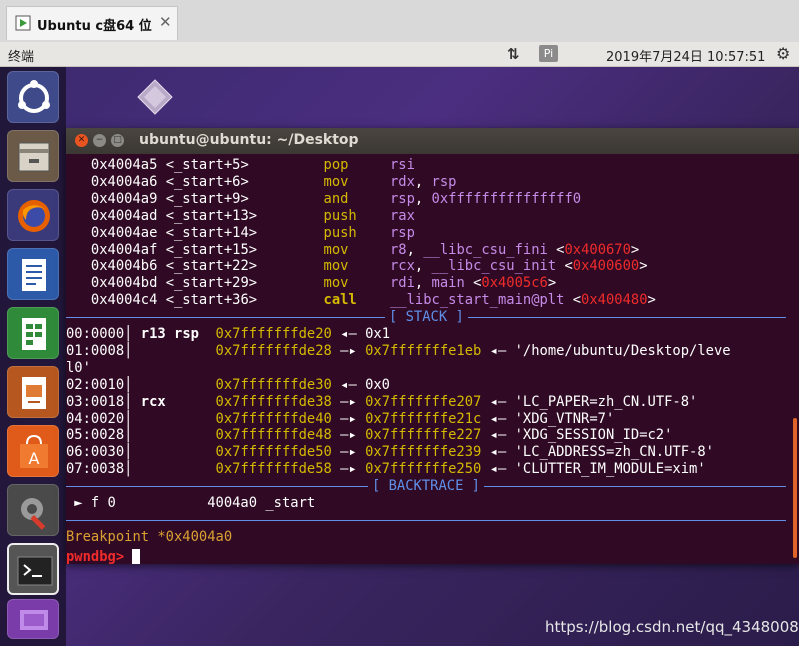 The height and width of the screenshot is (646, 799). I want to click on panel-clock: 2019年7月24日 10:57:51, so click(685, 55).